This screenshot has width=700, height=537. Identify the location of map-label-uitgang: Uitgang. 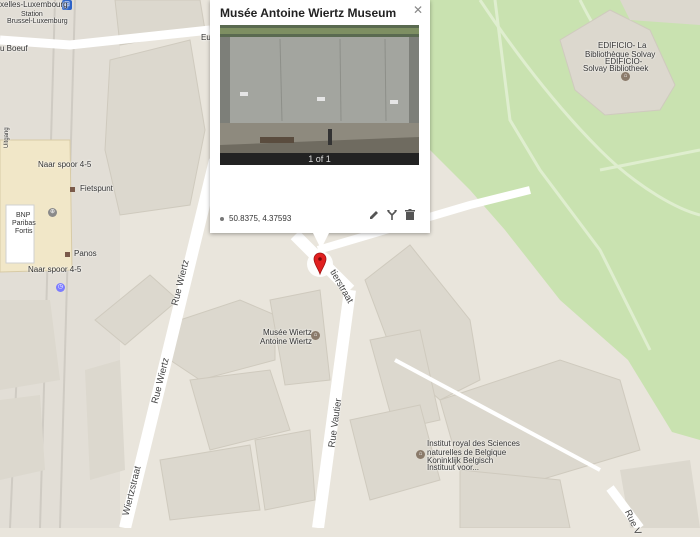
(7, 137).